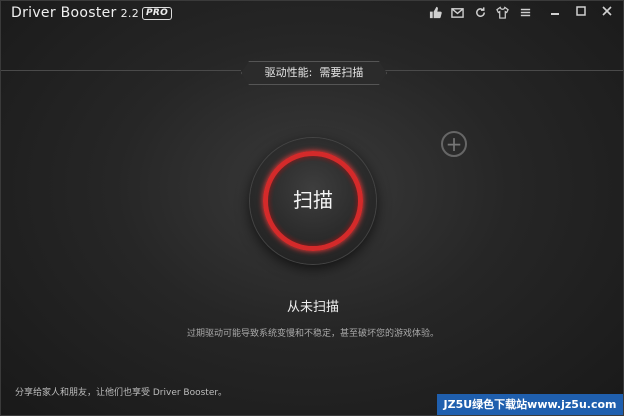 This screenshot has height=416, width=624. What do you see at coordinates (157, 13) in the screenshot?
I see `pro-badge: PRO` at bounding box center [157, 13].